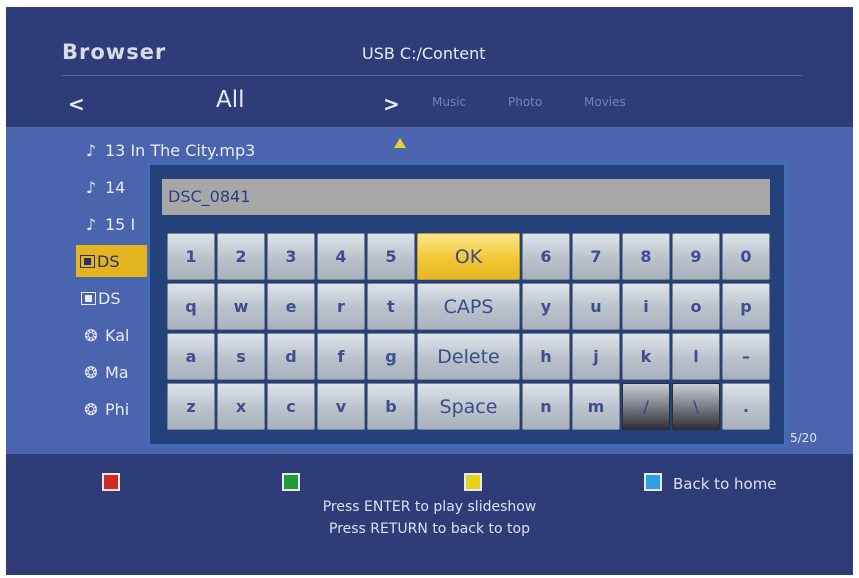 Image resolution: width=859 pixels, height=578 pixels. I want to click on file-list-item: ♪ 14, so click(103, 187).